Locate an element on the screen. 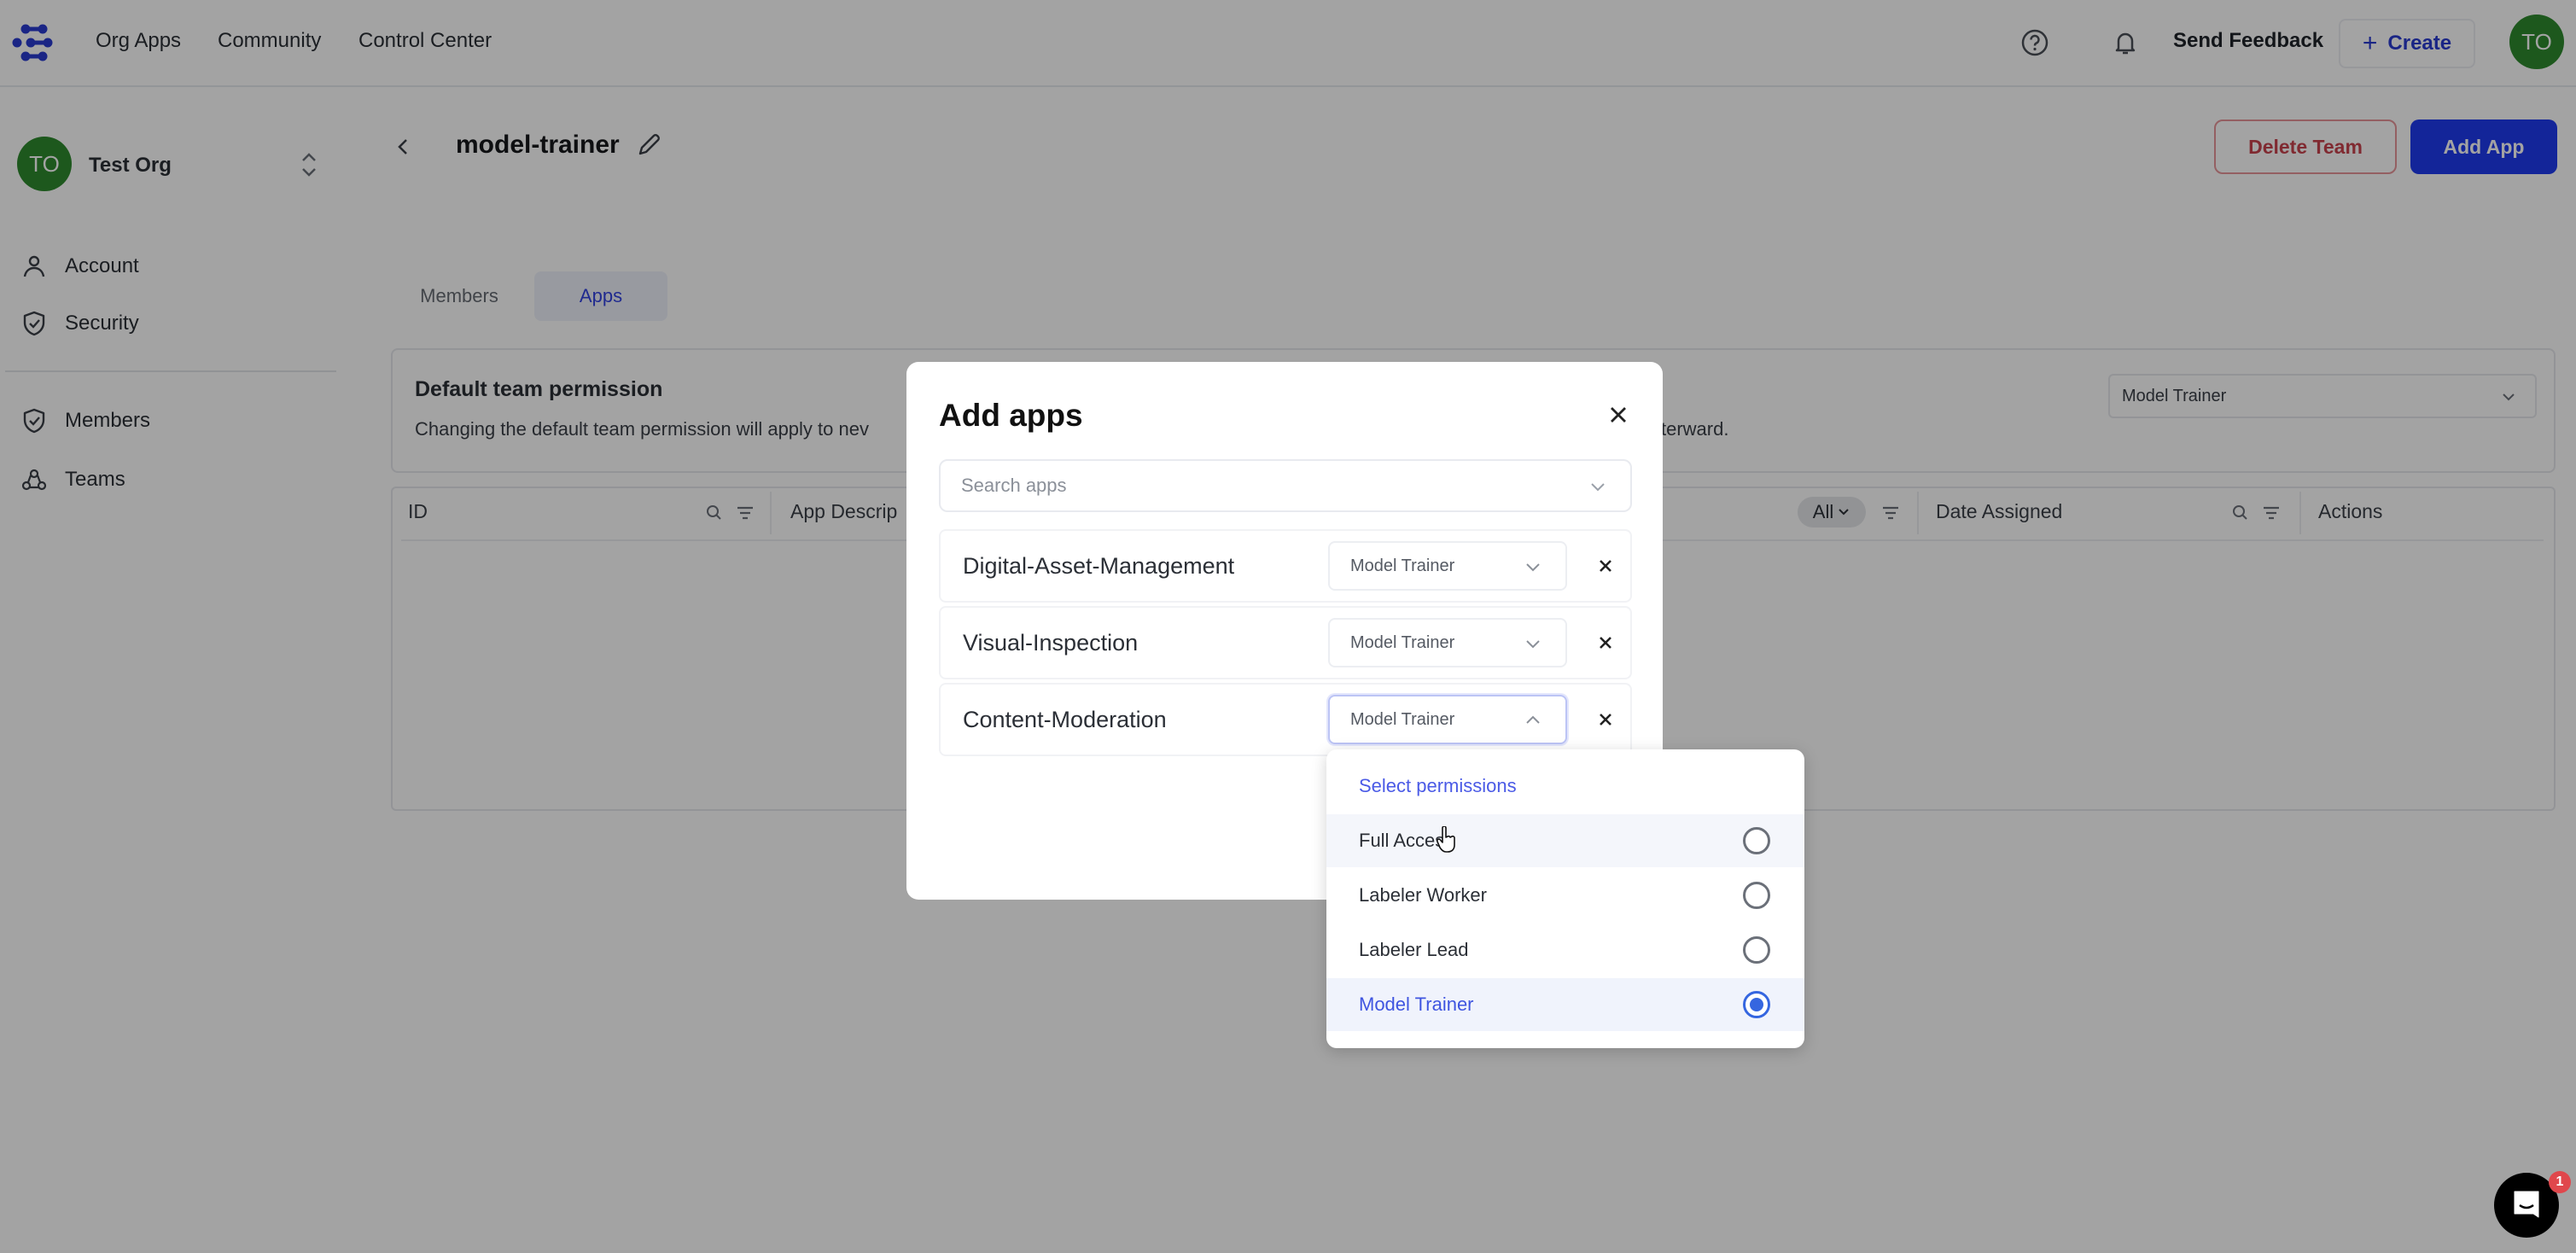 The width and height of the screenshot is (2576, 1253). permission-option-labeler-lead: Labeler Lead is located at coordinates (1565, 950).